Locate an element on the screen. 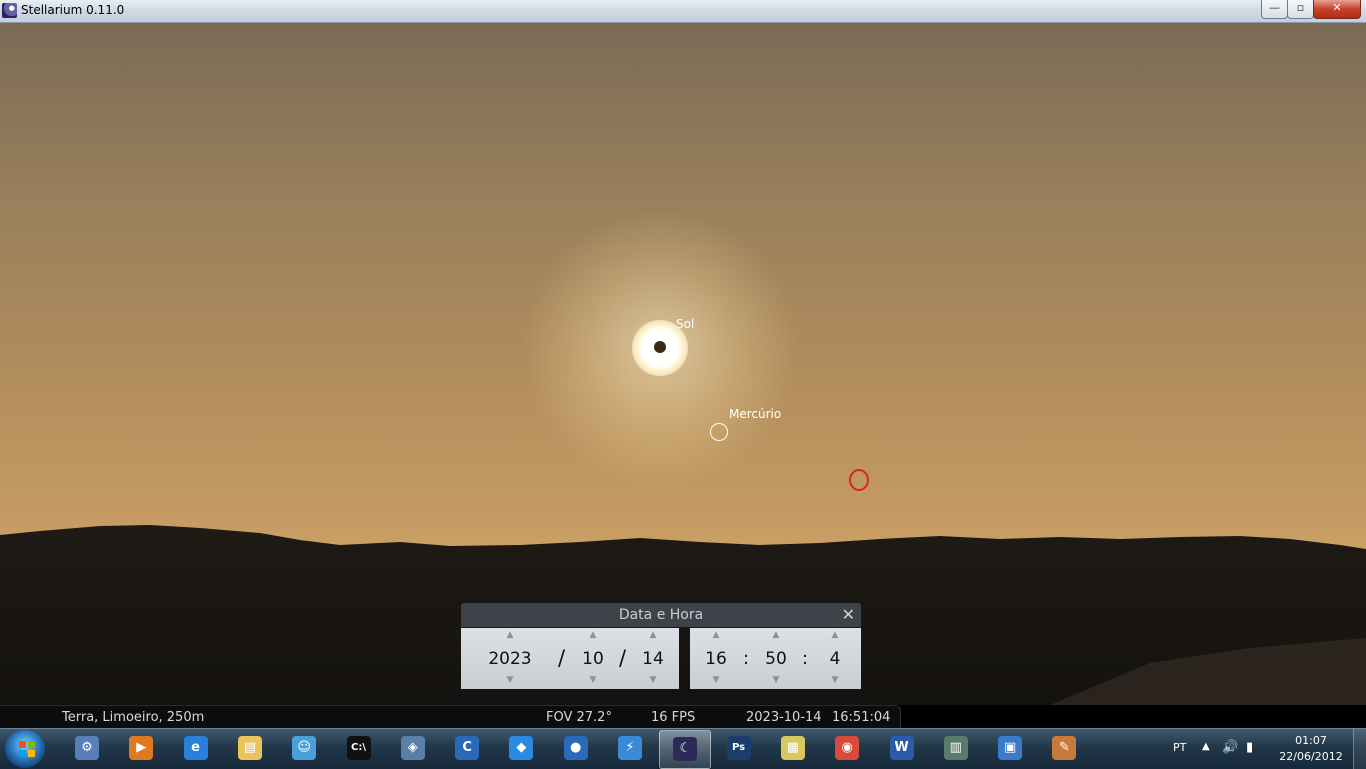 The height and width of the screenshot is (769, 1366). taskbar-button-command-prompt: C:\ is located at coordinates (359, 748).